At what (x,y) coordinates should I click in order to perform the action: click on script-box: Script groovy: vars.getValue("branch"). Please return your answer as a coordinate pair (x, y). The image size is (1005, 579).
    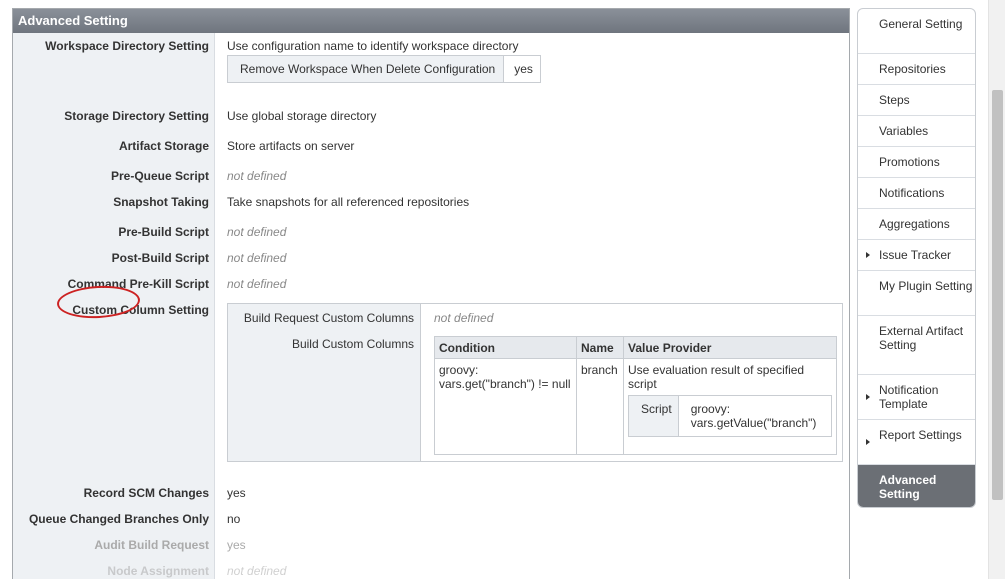
    Looking at the image, I should click on (730, 416).